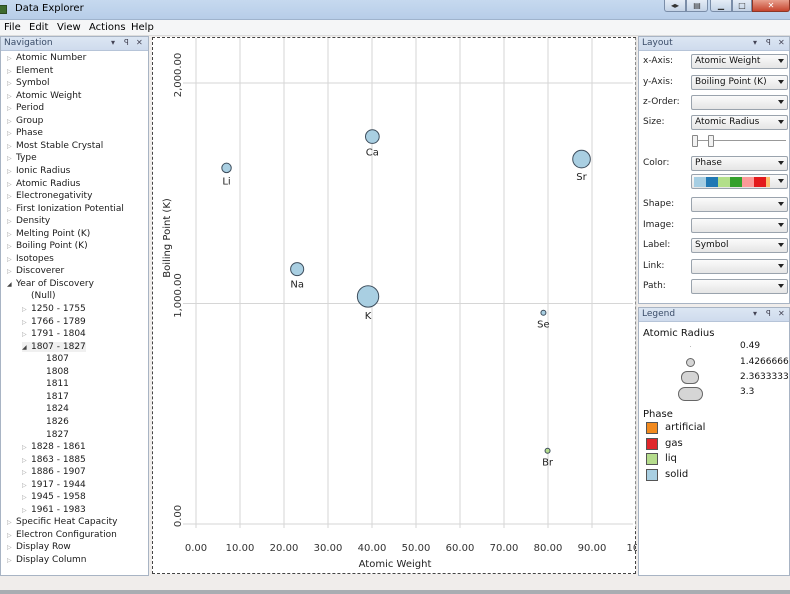 Image resolution: width=790 pixels, height=594 pixels. I want to click on back-forward-button: ◂▸, so click(675, 6).